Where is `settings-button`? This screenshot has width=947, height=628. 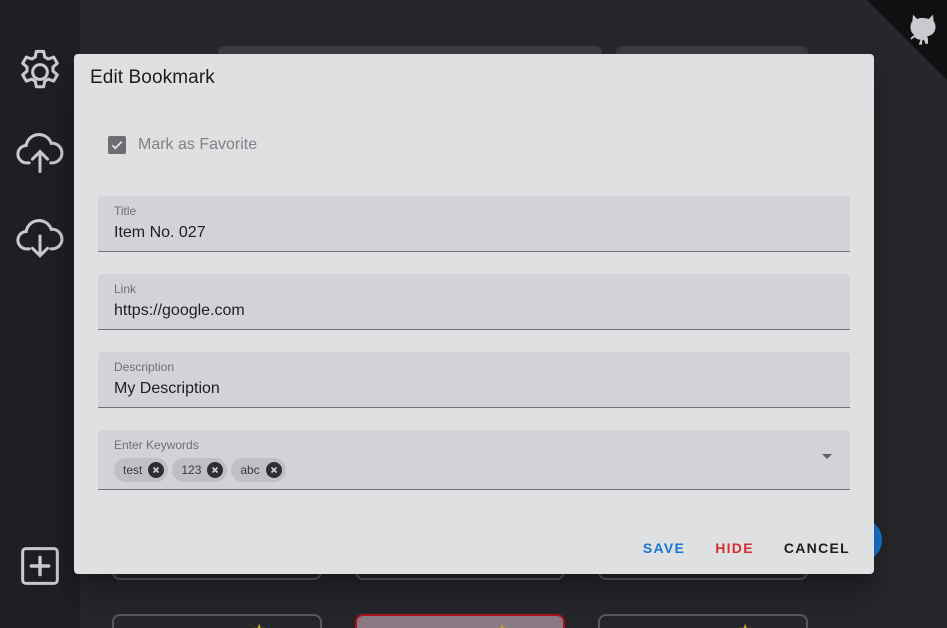 settings-button is located at coordinates (40, 72).